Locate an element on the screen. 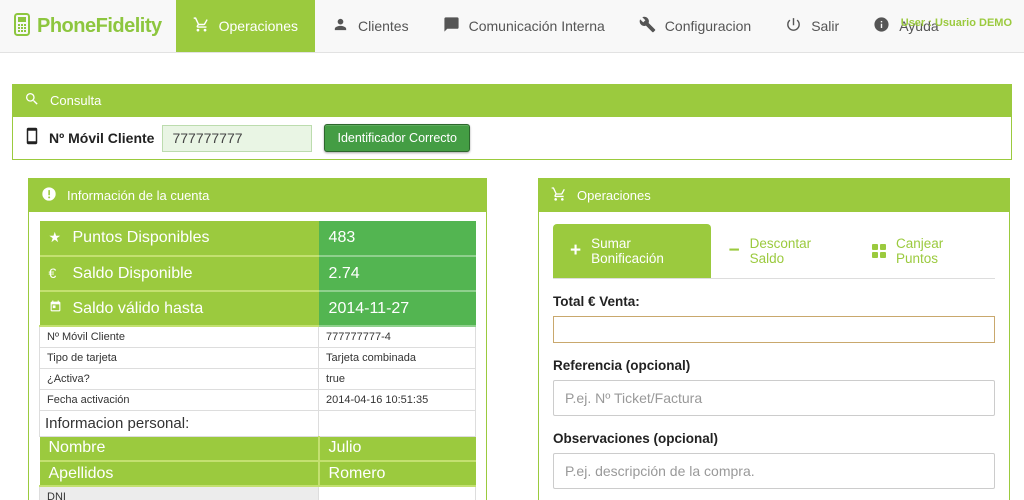 This screenshot has width=1024, height=500. power-icon is located at coordinates (793, 26).